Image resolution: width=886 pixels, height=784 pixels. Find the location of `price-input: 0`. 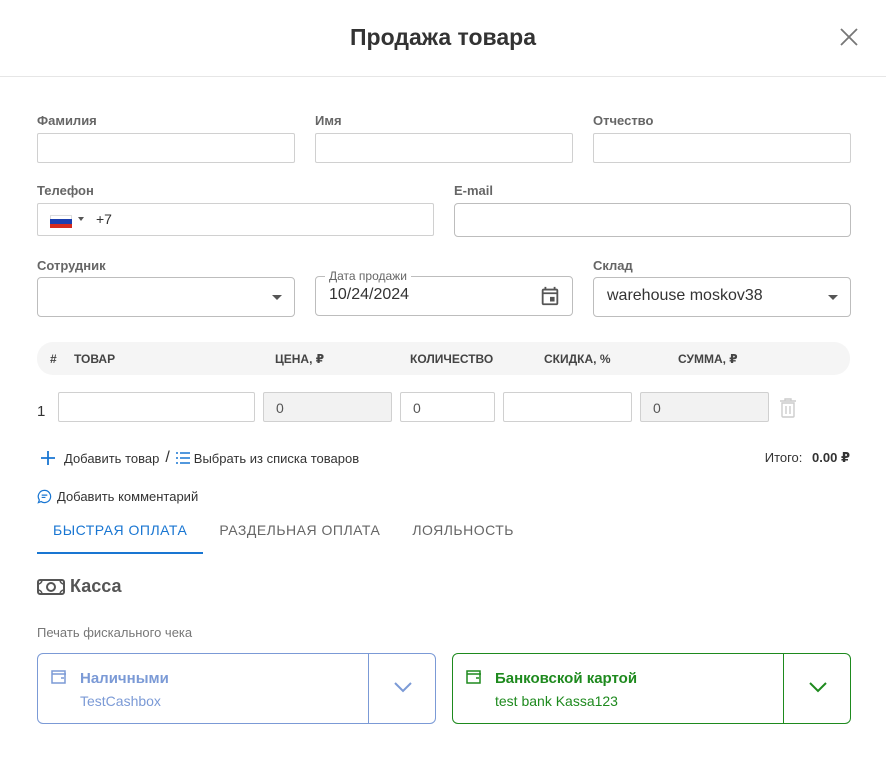

price-input: 0 is located at coordinates (327, 407).